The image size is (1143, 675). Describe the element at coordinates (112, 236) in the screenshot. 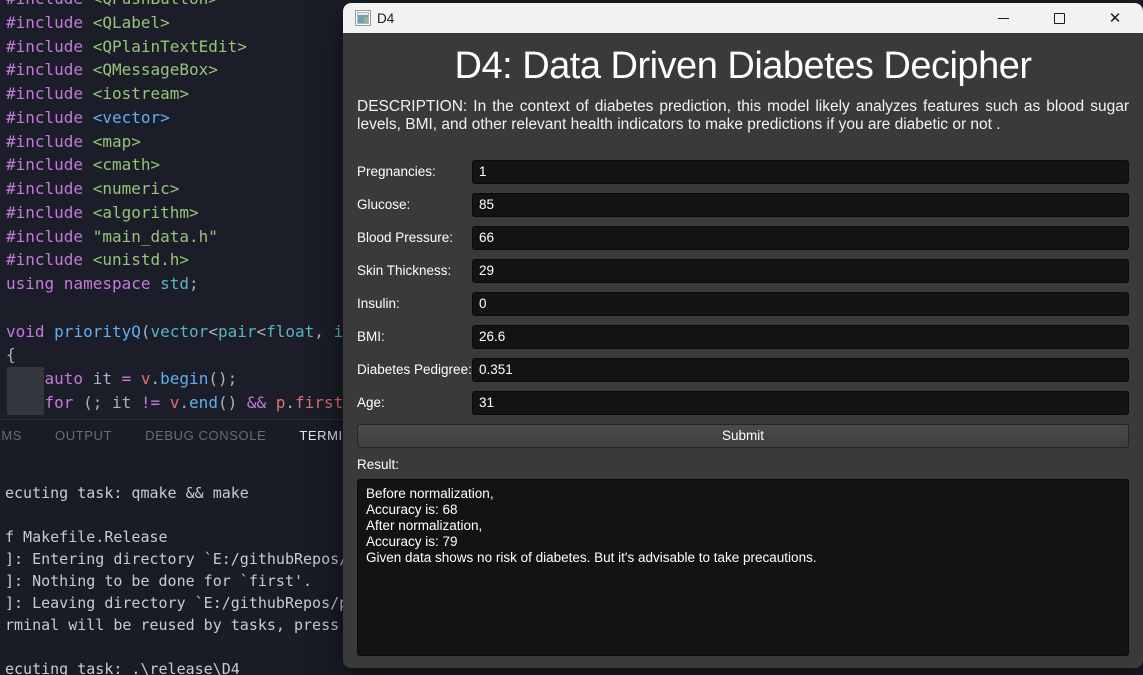

I see `code-line: #include "main_data.h"` at that location.